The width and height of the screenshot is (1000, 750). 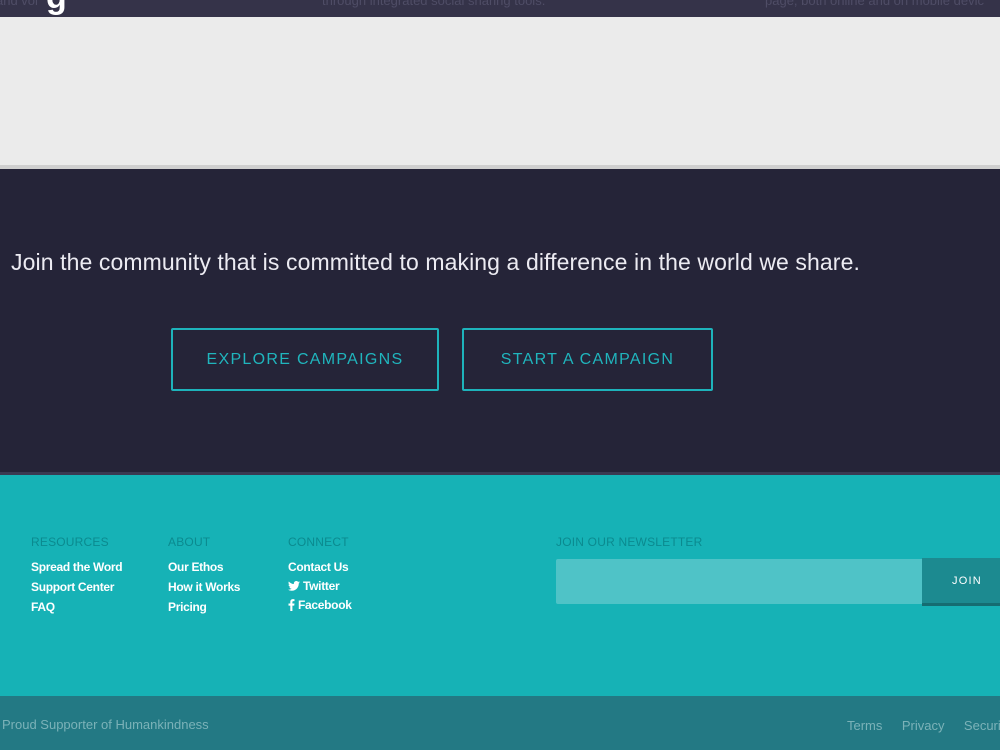 I want to click on explore-campaigns-button: EXPLORE CAMPAIGNS, so click(x=305, y=359).